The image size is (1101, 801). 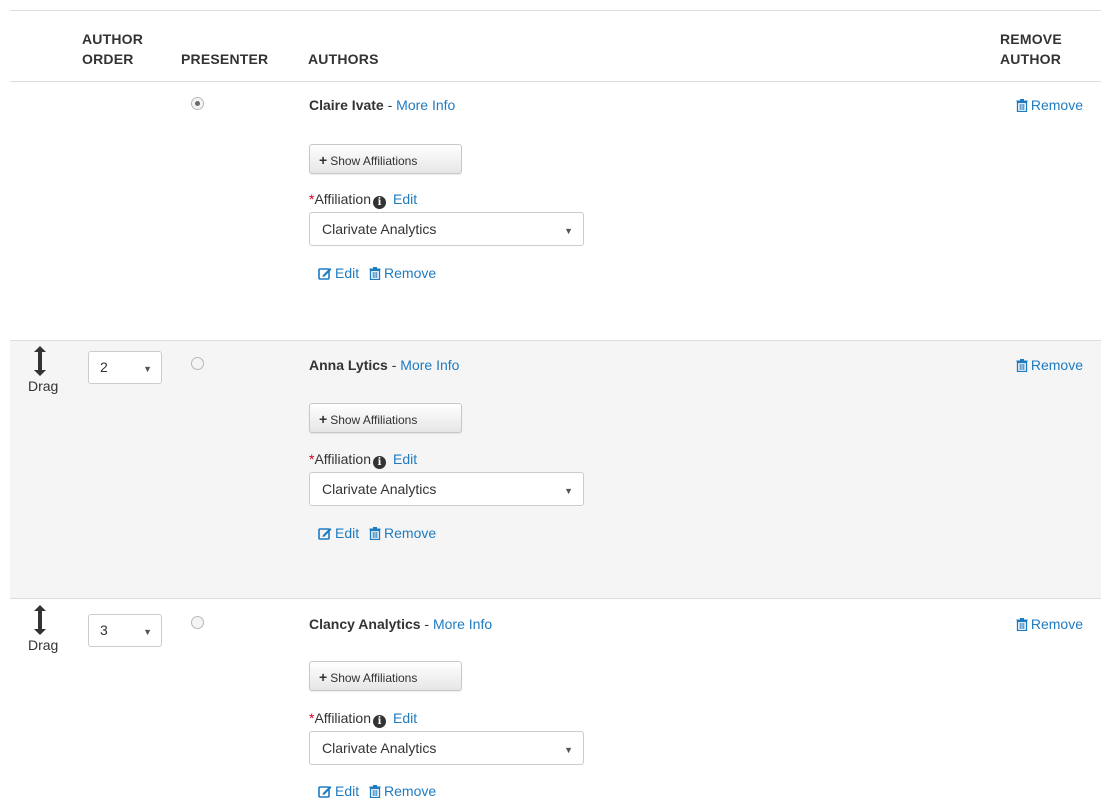 What do you see at coordinates (125, 630) in the screenshot?
I see `author-order-select: 3 ▼` at bounding box center [125, 630].